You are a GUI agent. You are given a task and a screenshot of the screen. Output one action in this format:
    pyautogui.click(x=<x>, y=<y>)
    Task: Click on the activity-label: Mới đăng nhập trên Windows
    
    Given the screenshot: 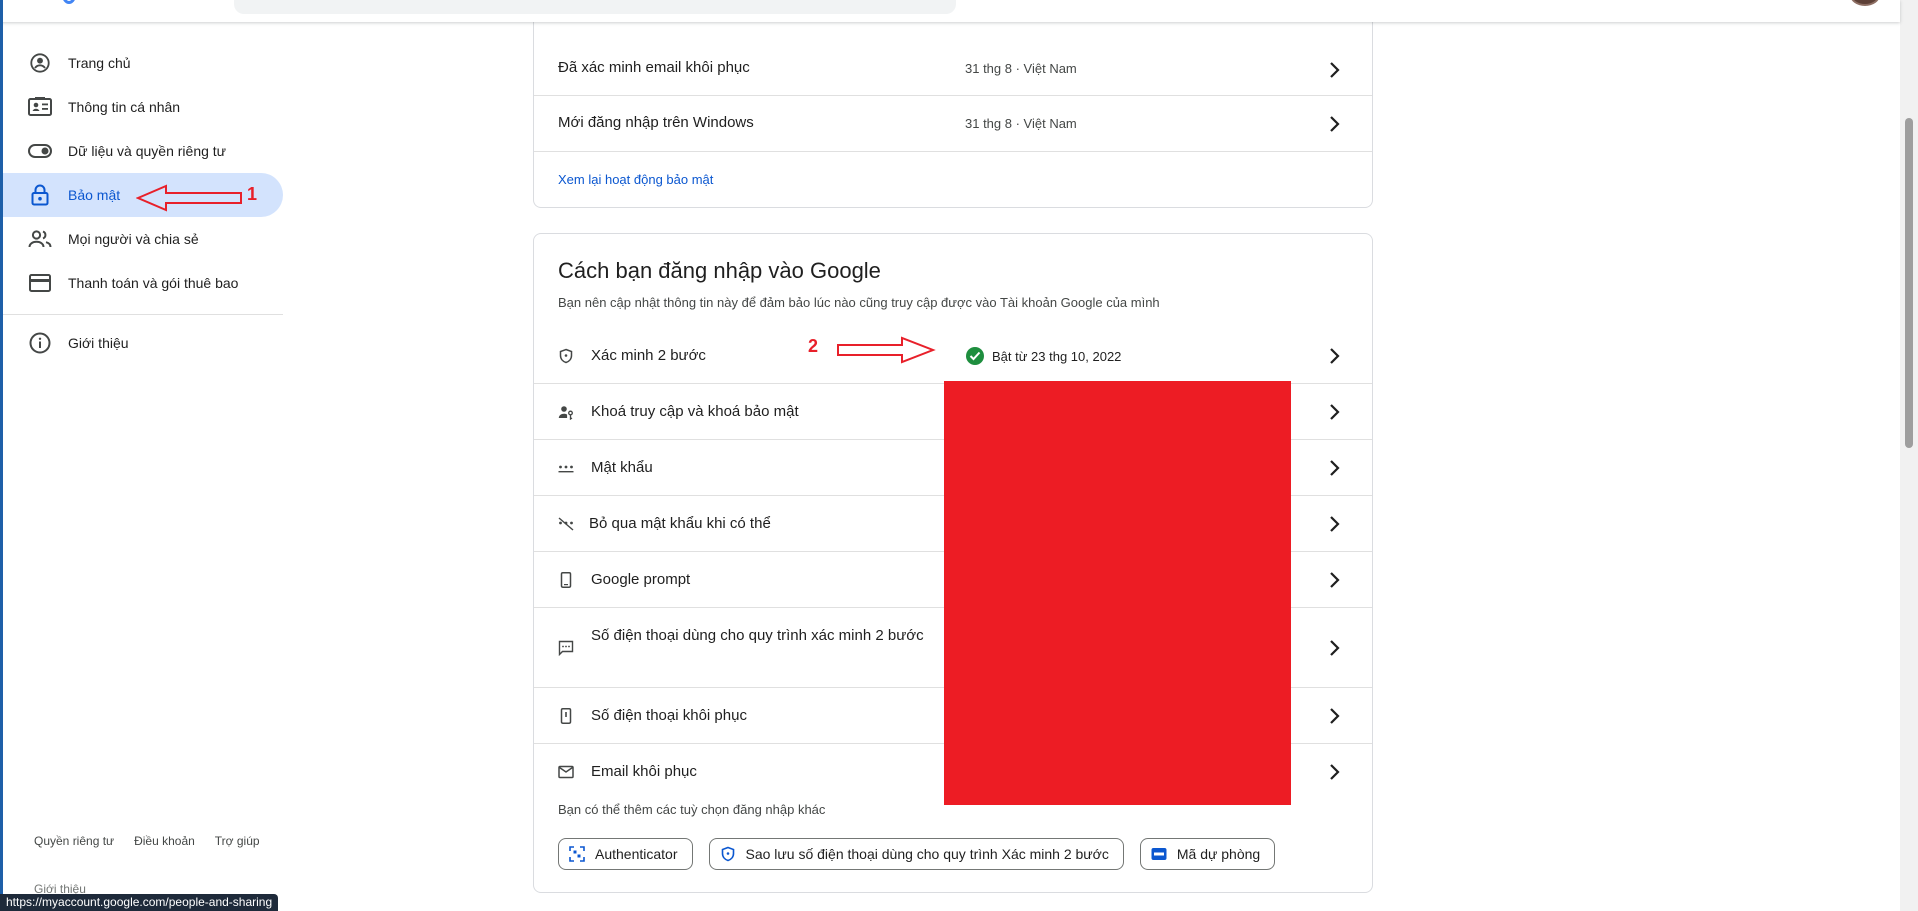 What is the action you would take?
    pyautogui.click(x=656, y=122)
    